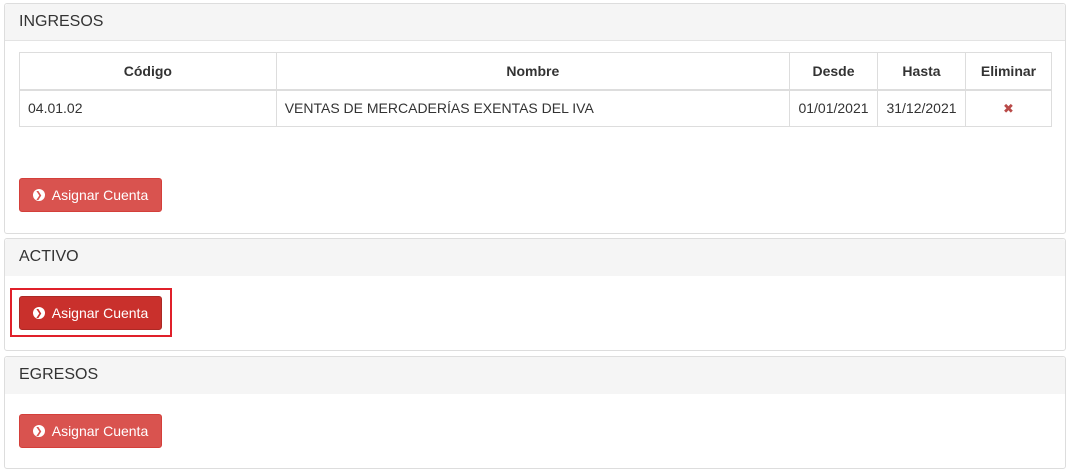 The height and width of the screenshot is (473, 1070). Describe the element at coordinates (148, 108) in the screenshot. I see `cell-codigo: 04.01.02` at that location.